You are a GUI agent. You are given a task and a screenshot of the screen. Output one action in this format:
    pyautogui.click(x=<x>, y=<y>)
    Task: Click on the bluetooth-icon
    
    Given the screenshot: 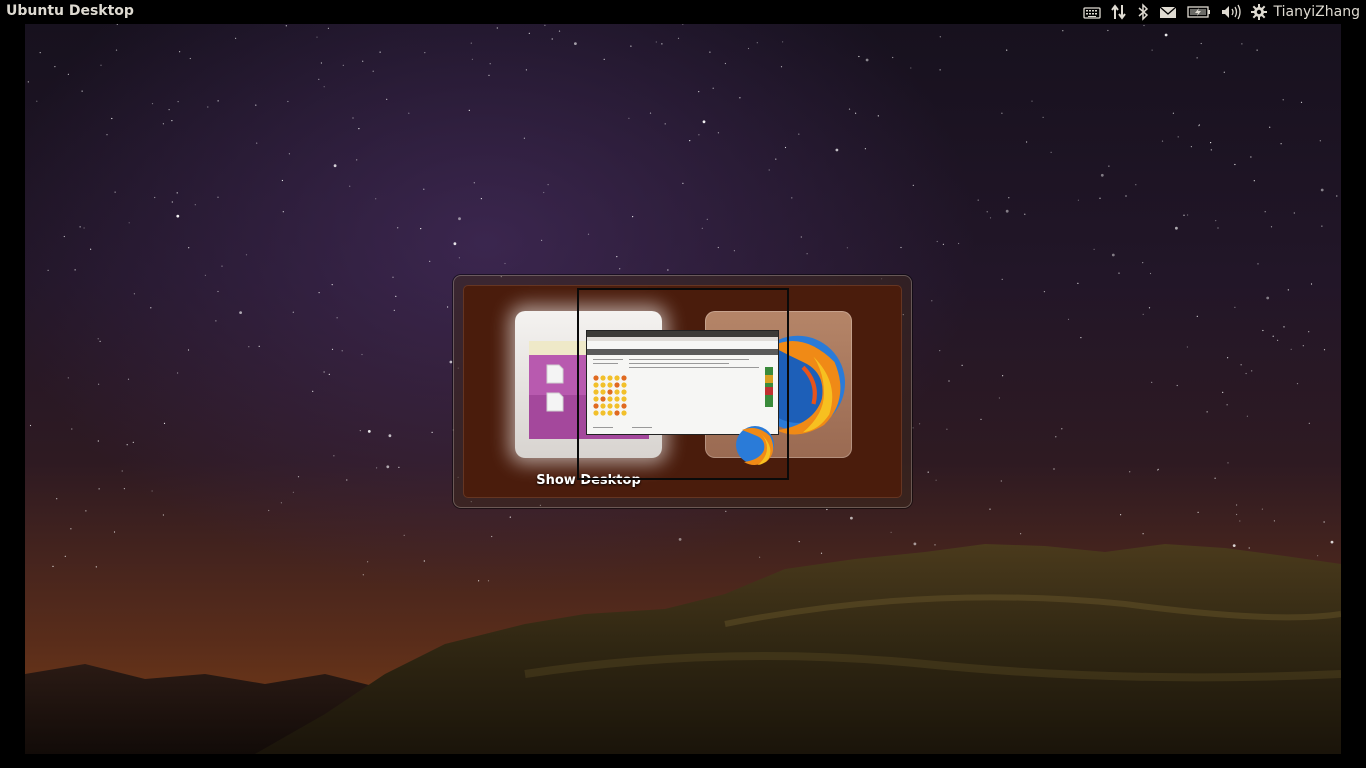 What is the action you would take?
    pyautogui.click(x=1143, y=12)
    